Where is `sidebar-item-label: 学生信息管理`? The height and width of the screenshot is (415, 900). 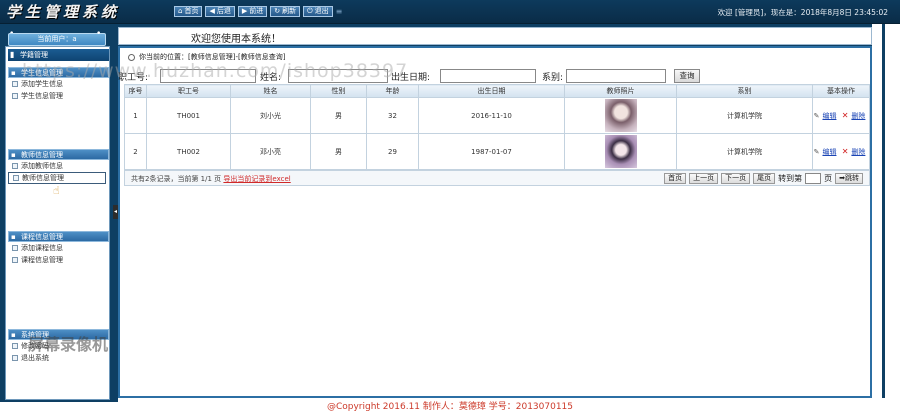 sidebar-item-label: 学生信息管理 is located at coordinates (42, 96).